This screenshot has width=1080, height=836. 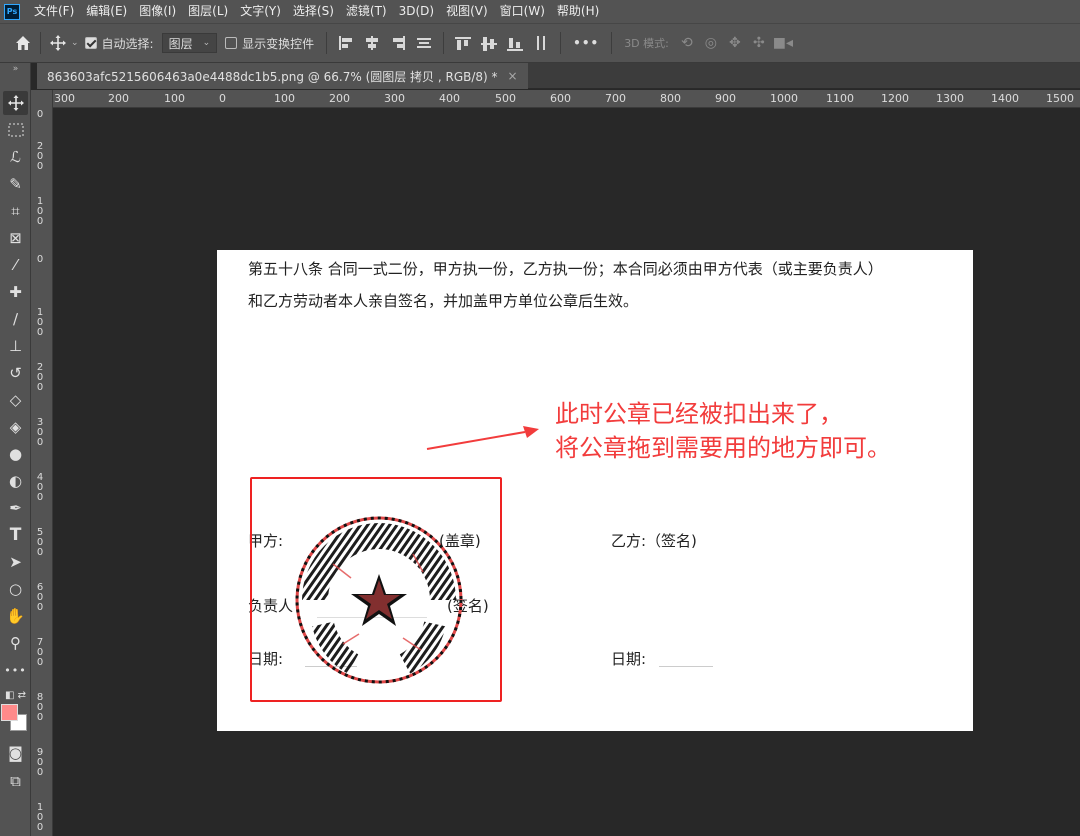 What do you see at coordinates (15, 643) in the screenshot?
I see `zoom-tool-icon: ⚲` at bounding box center [15, 643].